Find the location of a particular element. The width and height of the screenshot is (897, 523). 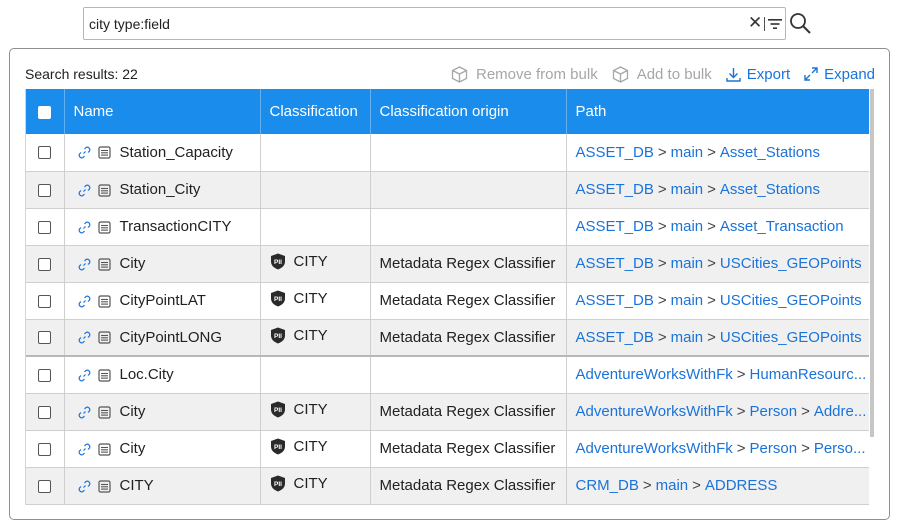

path-link: ADDRESS is located at coordinates (741, 485).